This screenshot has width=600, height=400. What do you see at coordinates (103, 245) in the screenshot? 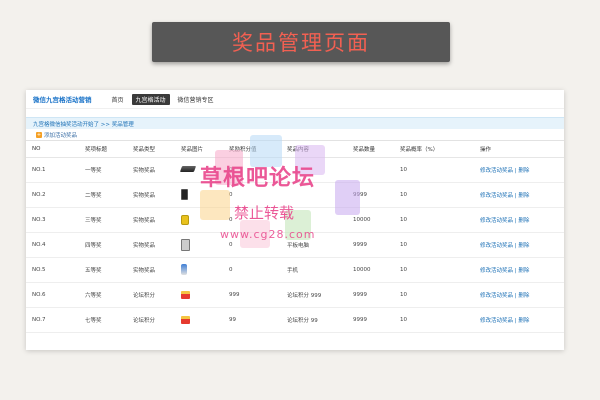
I see `cell-title: 四等奖` at bounding box center [103, 245].